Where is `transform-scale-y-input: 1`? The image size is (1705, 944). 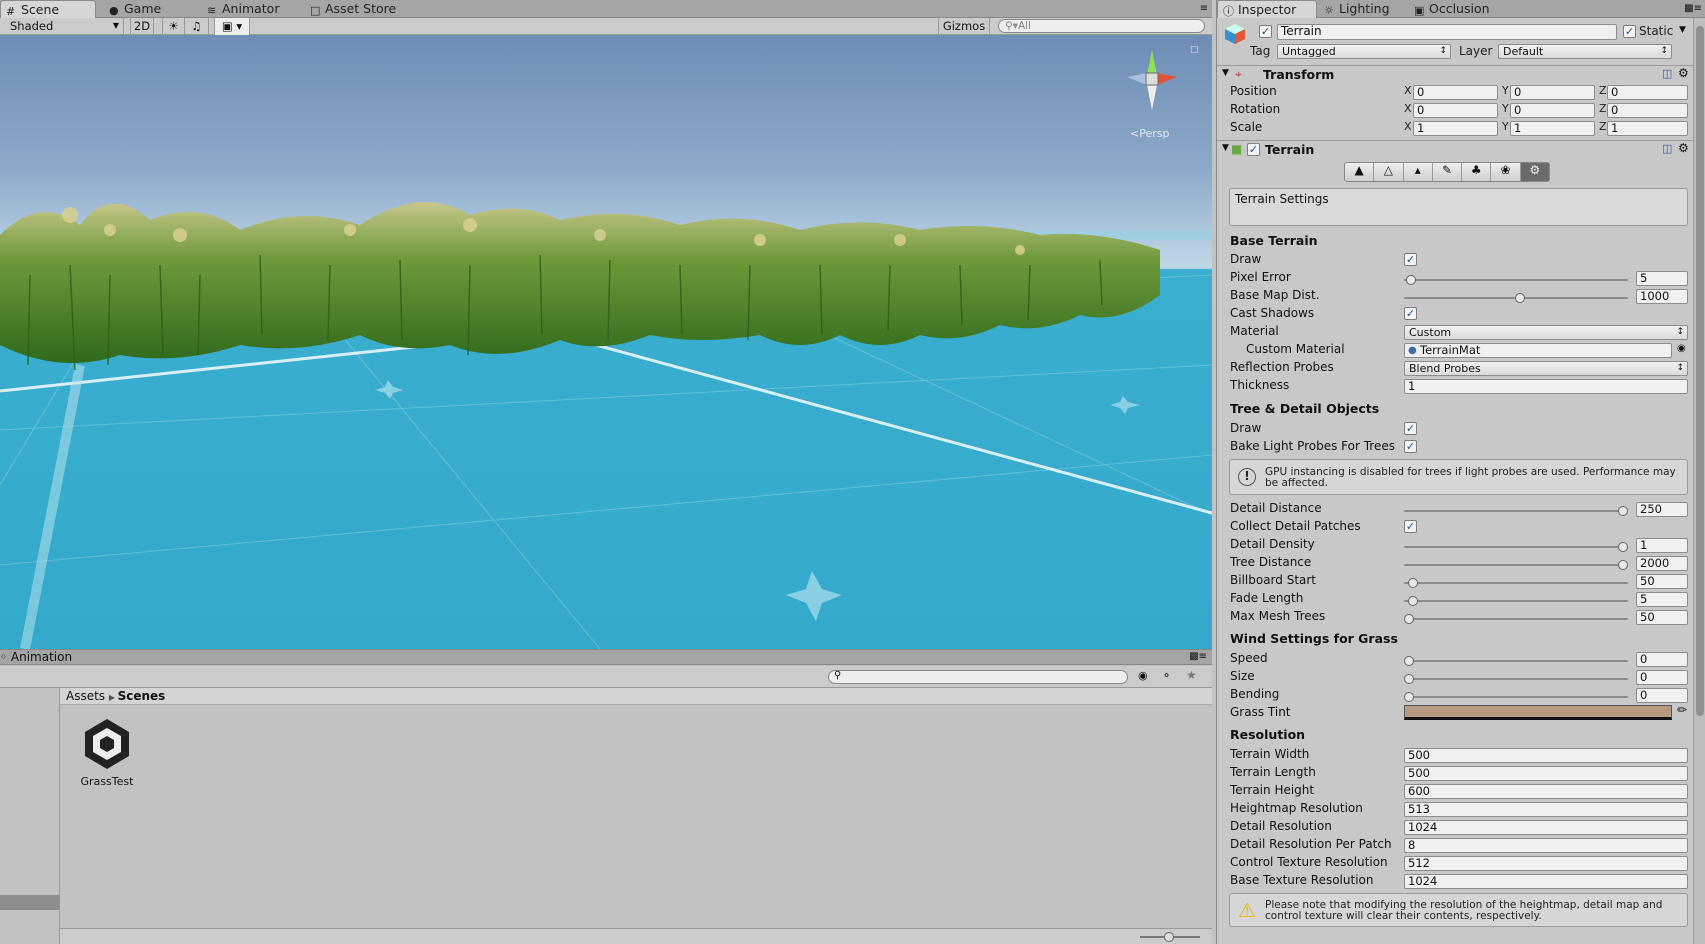
transform-scale-y-input: 1 is located at coordinates (1552, 128).